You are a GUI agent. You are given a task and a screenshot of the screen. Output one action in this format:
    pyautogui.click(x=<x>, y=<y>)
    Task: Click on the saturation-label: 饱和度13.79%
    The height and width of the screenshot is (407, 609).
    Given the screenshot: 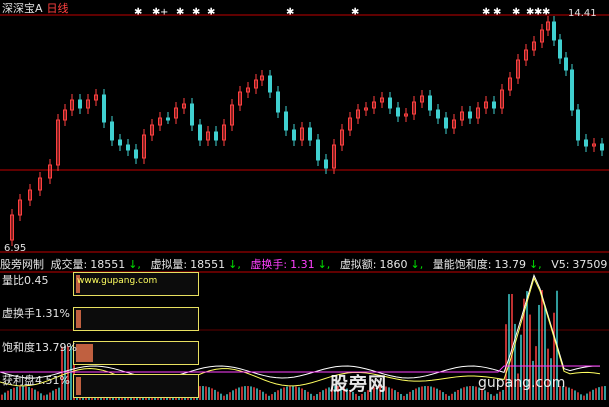 What is the action you would take?
    pyautogui.click(x=39, y=347)
    